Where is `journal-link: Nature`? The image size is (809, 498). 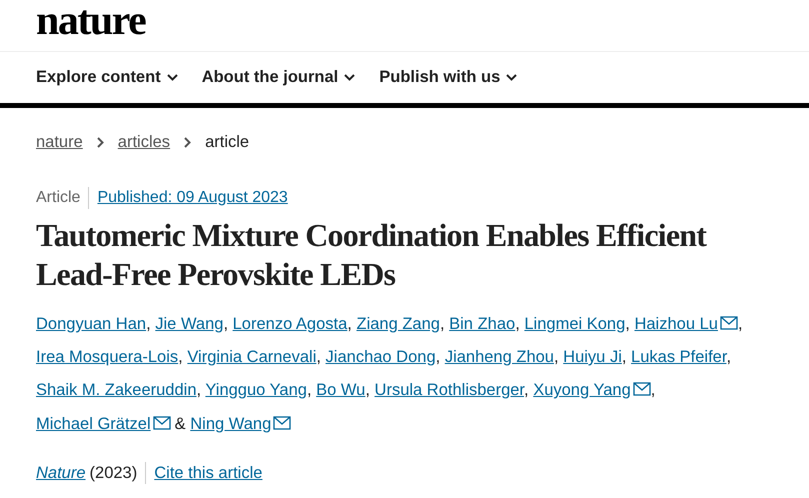 journal-link: Nature is located at coordinates (61, 473).